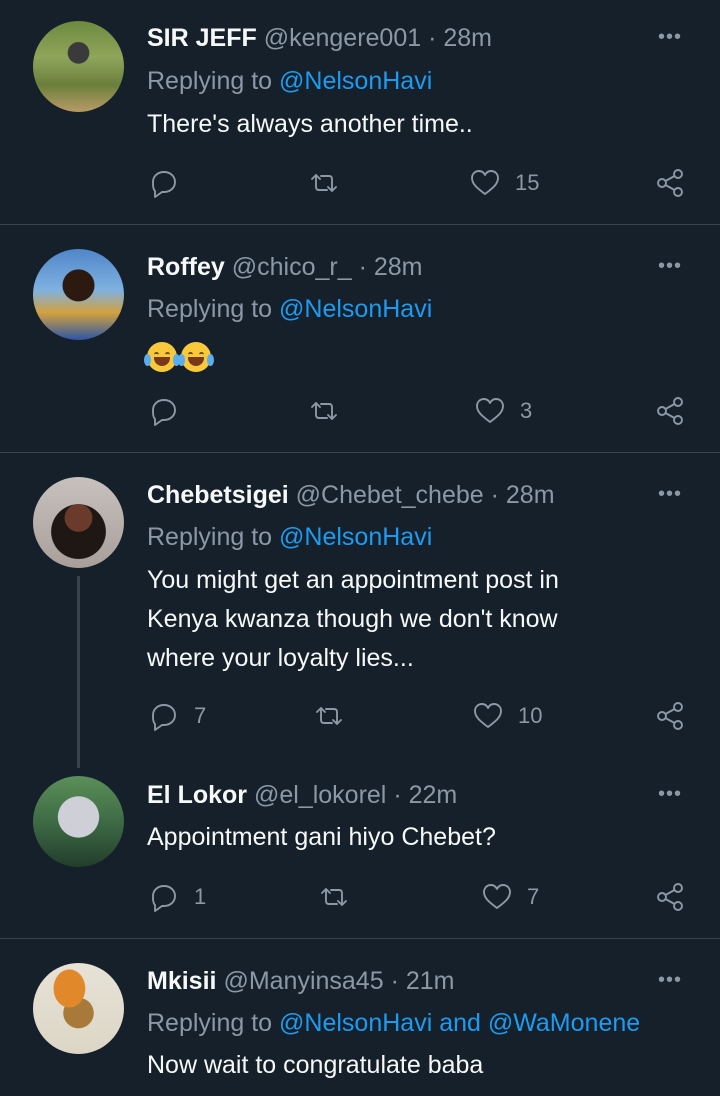 This screenshot has height=1096, width=720. What do you see at coordinates (353, 580) in the screenshot?
I see `tweet-text-line: You might get an appointment post in` at bounding box center [353, 580].